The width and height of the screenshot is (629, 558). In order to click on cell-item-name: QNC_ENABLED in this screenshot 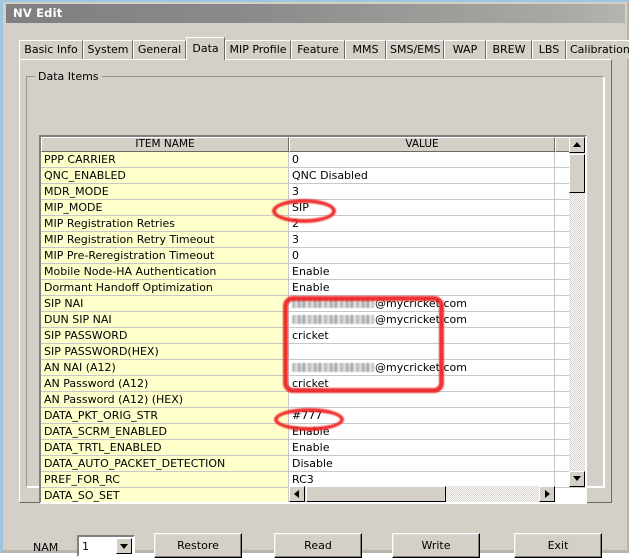, I will do `click(165, 176)`.